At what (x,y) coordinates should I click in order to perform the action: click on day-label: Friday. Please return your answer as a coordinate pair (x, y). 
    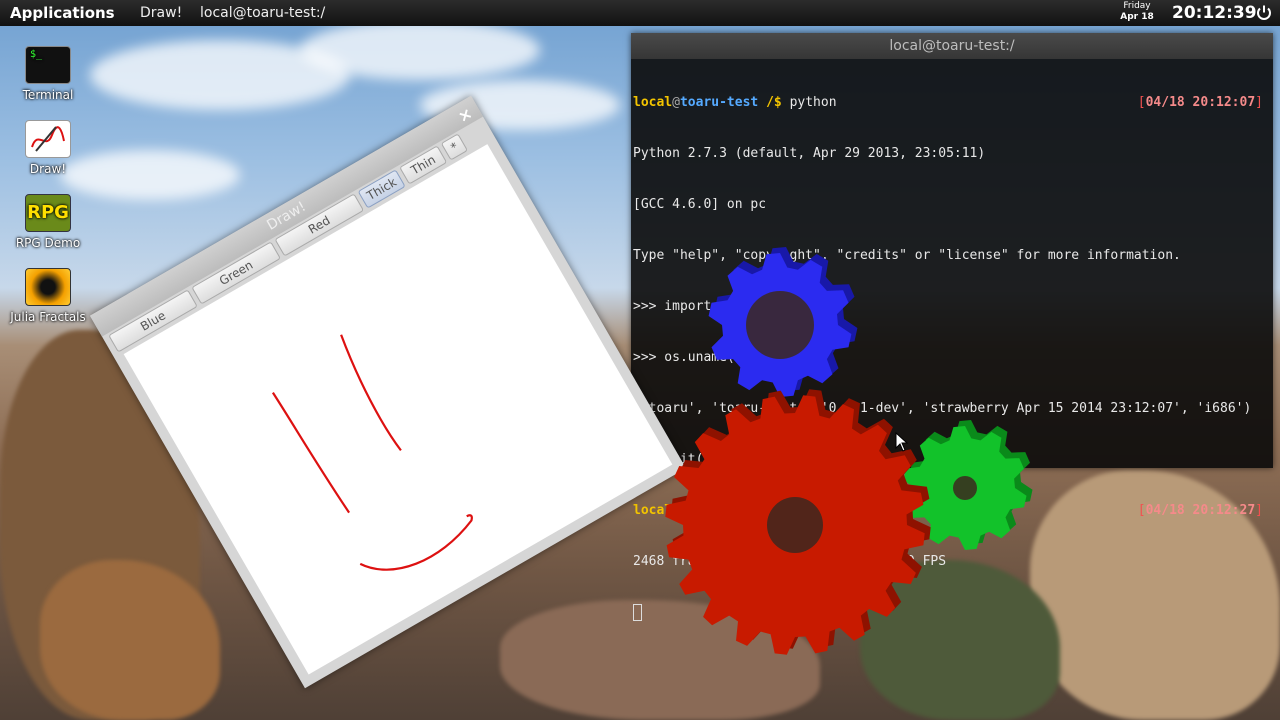
    Looking at the image, I should click on (1137, 6).